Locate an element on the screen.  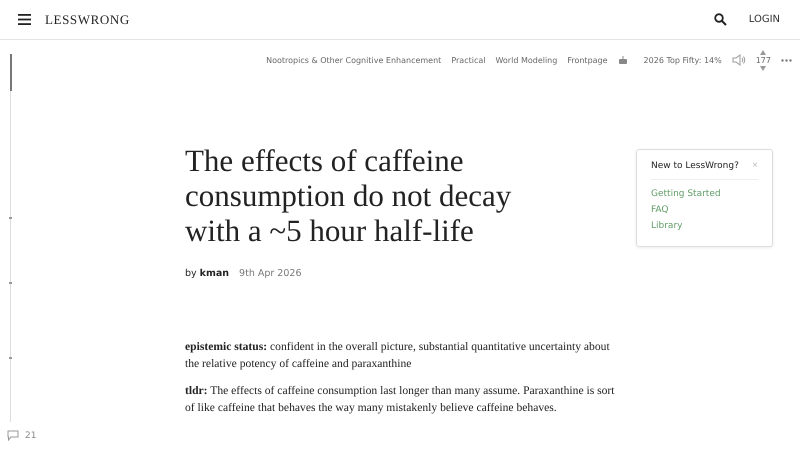
byline: by is located at coordinates (191, 273).